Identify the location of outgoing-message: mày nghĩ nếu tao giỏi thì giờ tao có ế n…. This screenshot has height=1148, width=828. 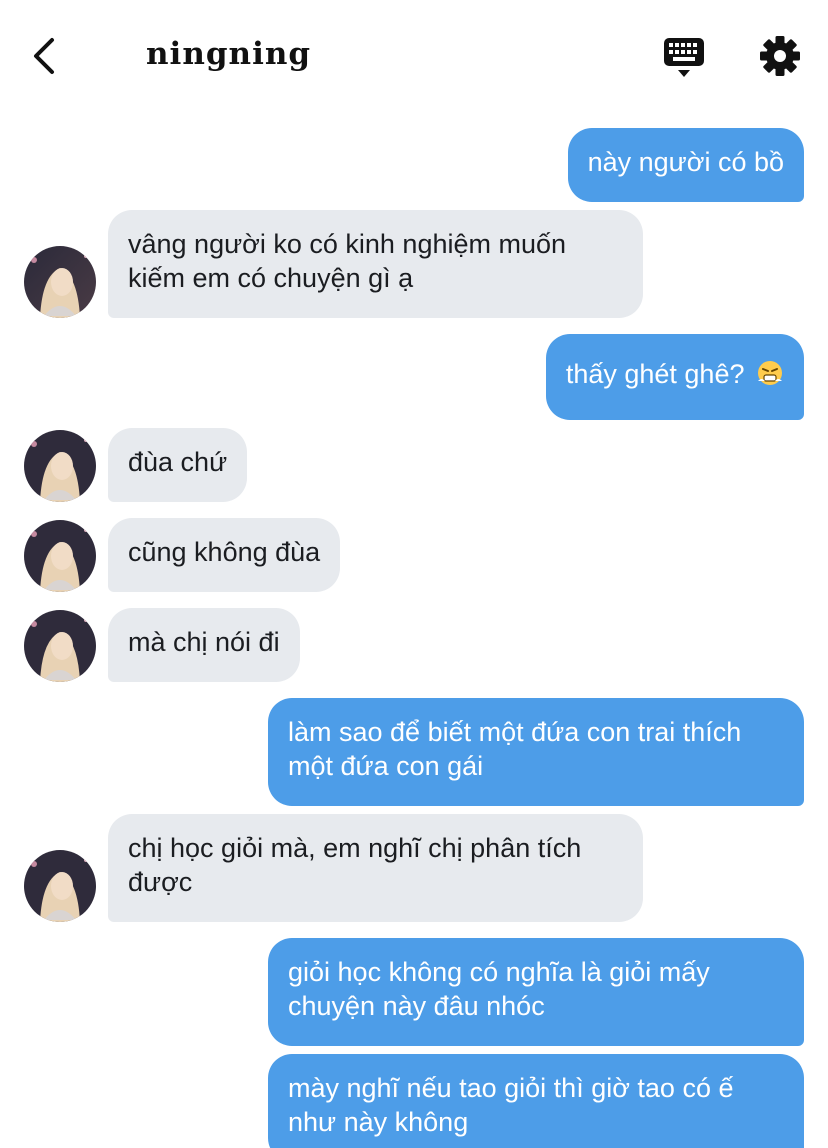
(536, 1101).